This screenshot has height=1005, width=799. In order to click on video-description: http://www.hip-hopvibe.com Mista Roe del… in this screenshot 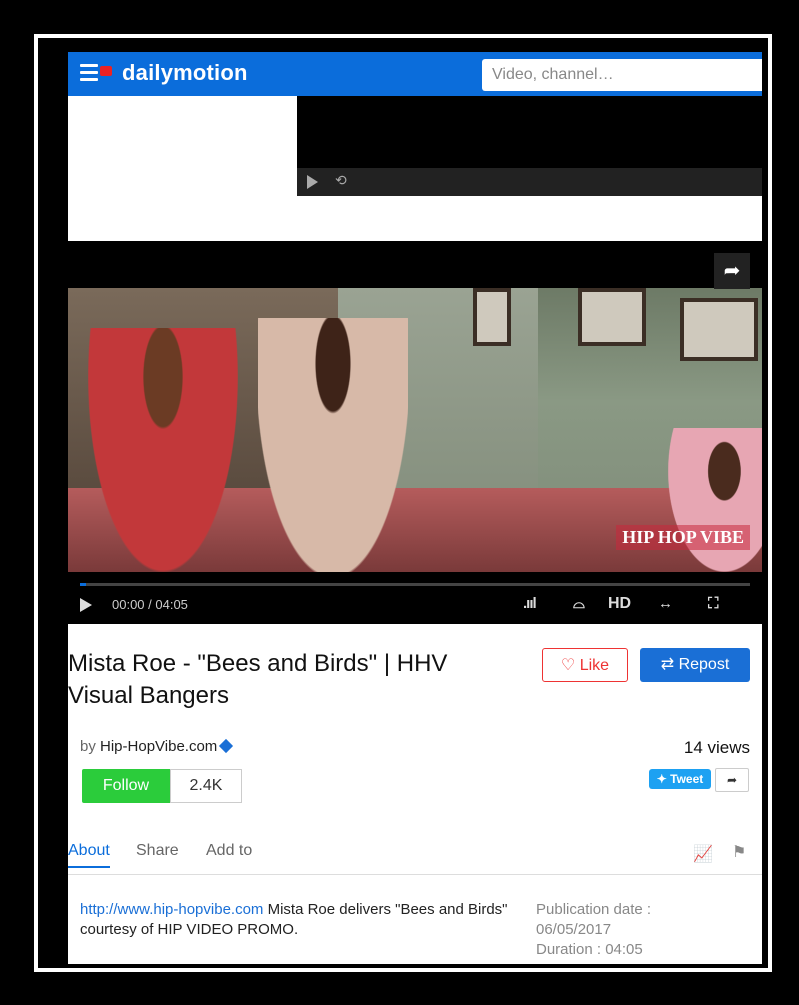, I will do `click(300, 920)`.